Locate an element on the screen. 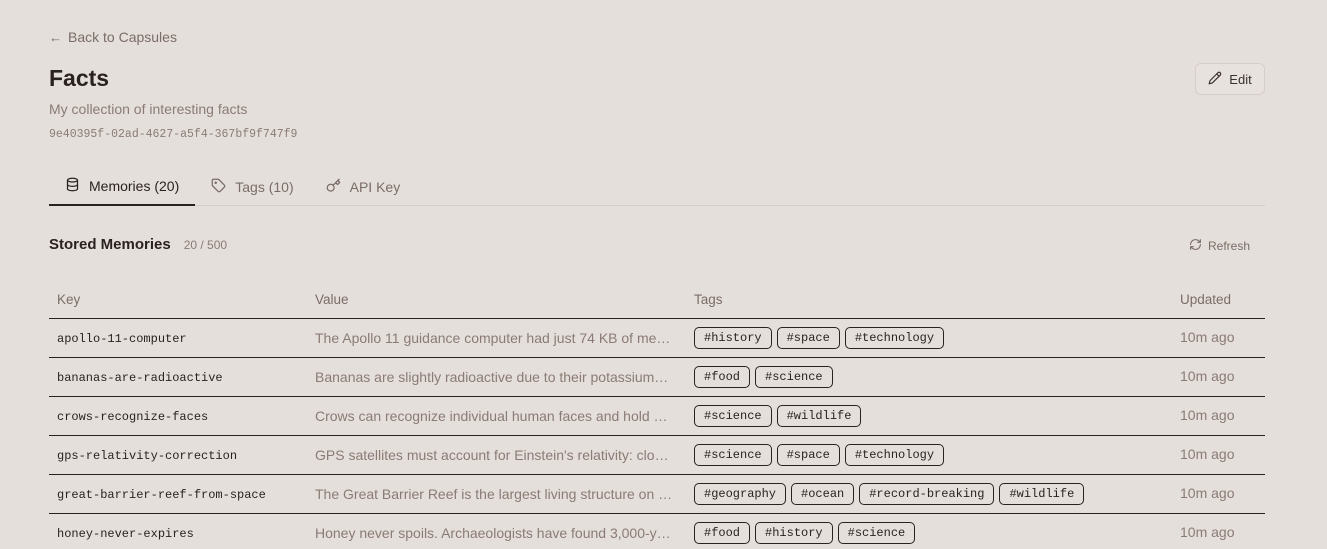 Image resolution: width=1327 pixels, height=549 pixels. back-label: Back to Capsules is located at coordinates (122, 37).